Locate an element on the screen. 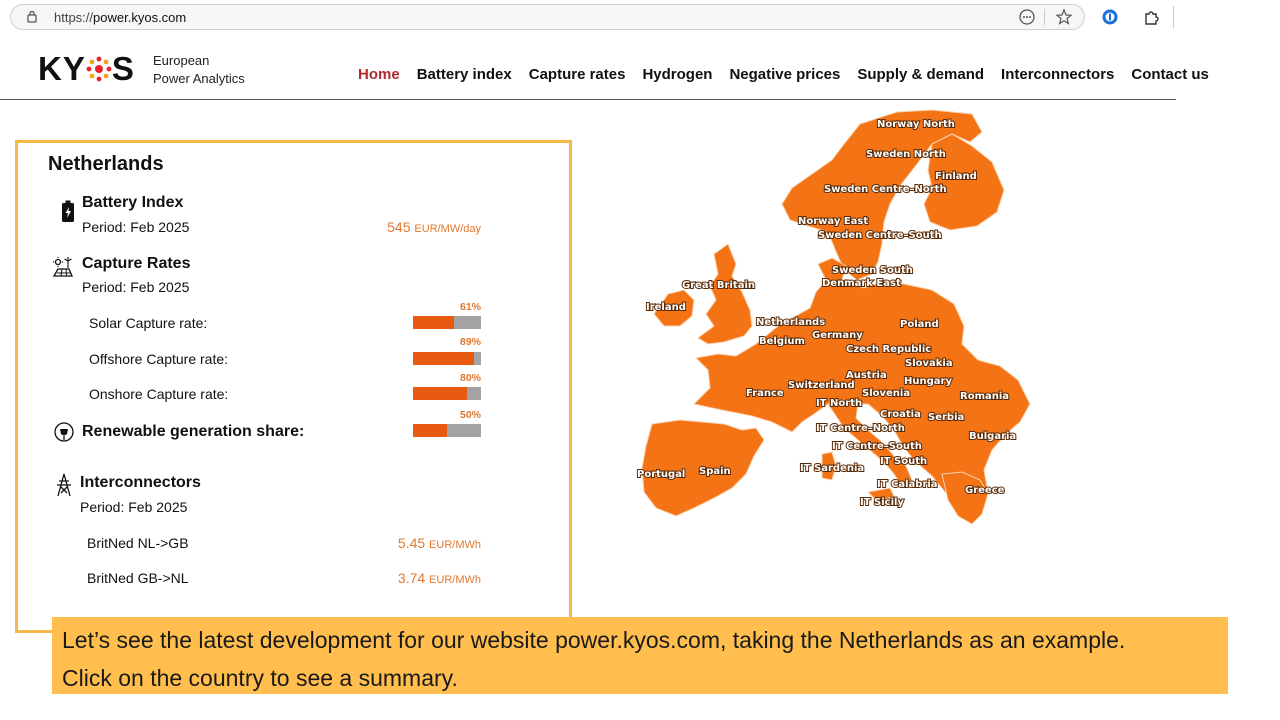 The image size is (1280, 720). nav-home: Home is located at coordinates (379, 74).